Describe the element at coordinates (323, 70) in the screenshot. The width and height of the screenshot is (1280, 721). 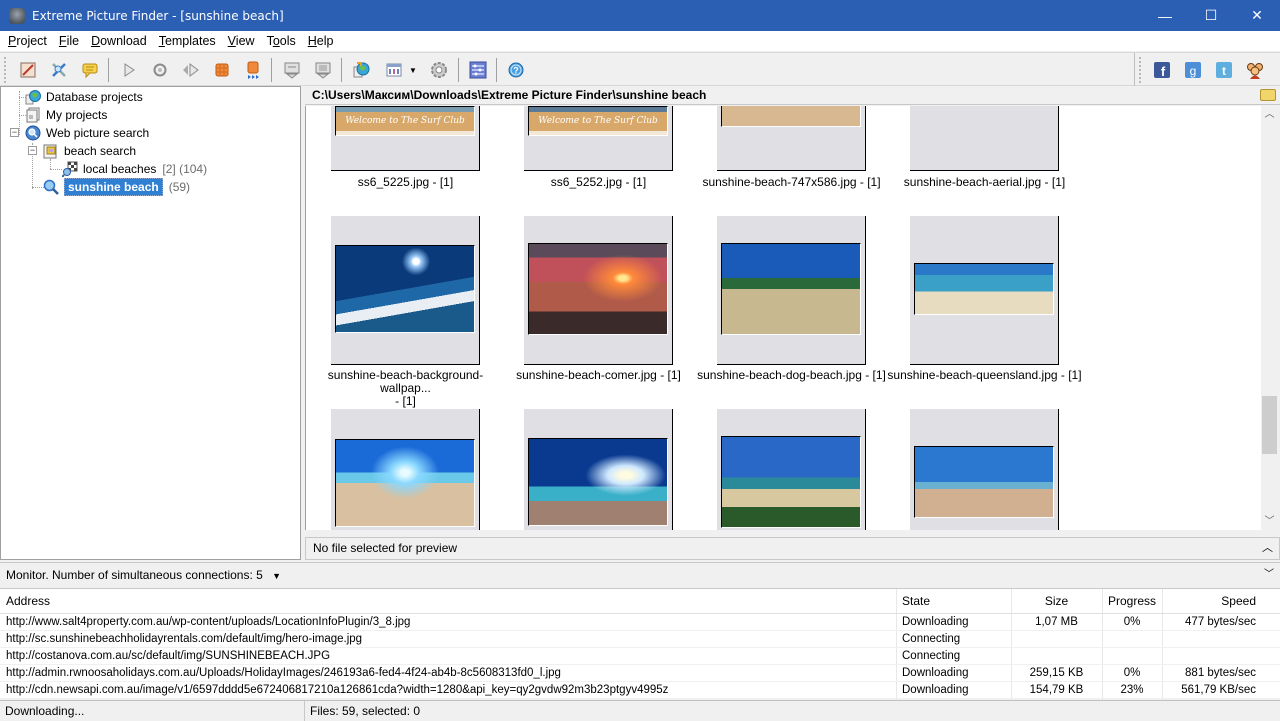
I see `download-all-button` at that location.